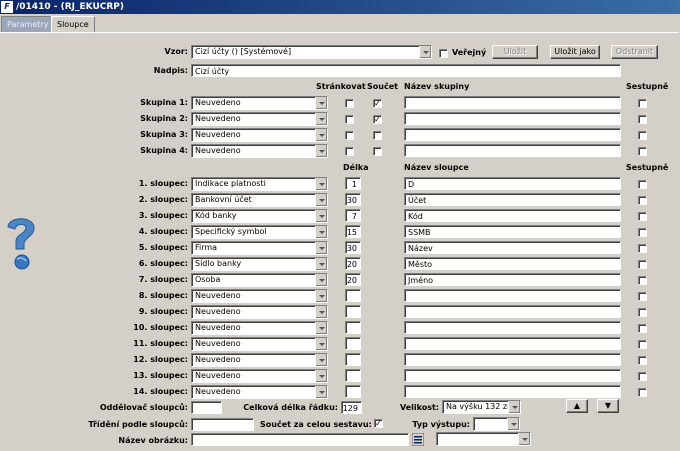  Describe the element at coordinates (353, 215) in the screenshot. I see `column-length-input: 7` at that location.